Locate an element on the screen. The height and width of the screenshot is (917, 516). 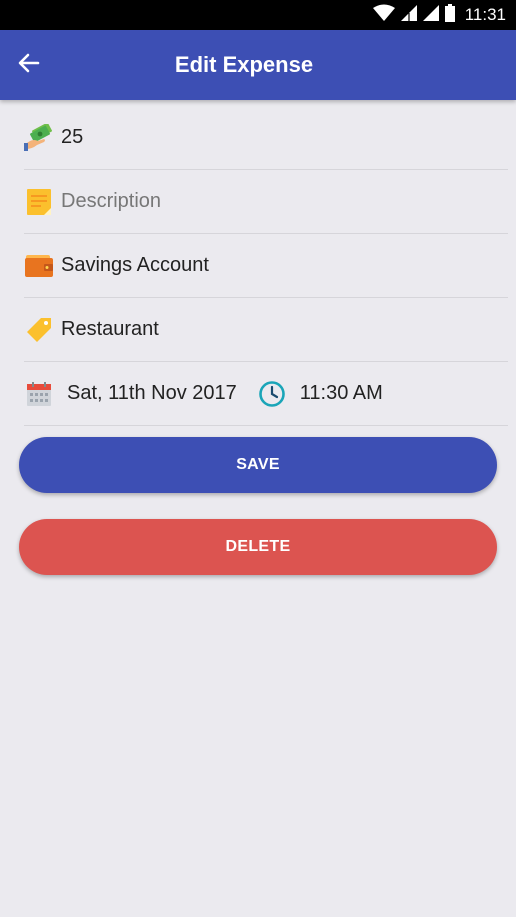
battery-icon is located at coordinates (449, 15).